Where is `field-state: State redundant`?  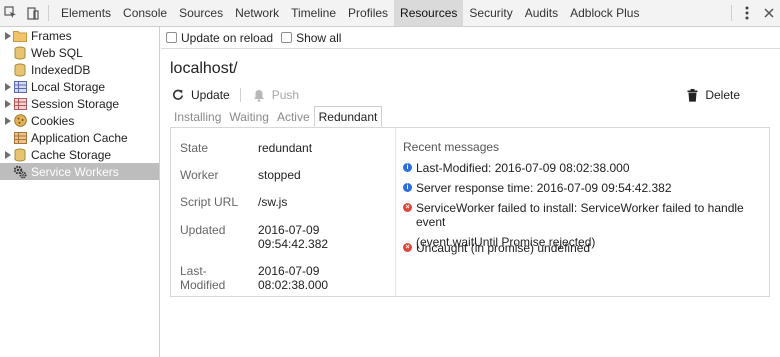 field-state: State redundant is located at coordinates (246, 148).